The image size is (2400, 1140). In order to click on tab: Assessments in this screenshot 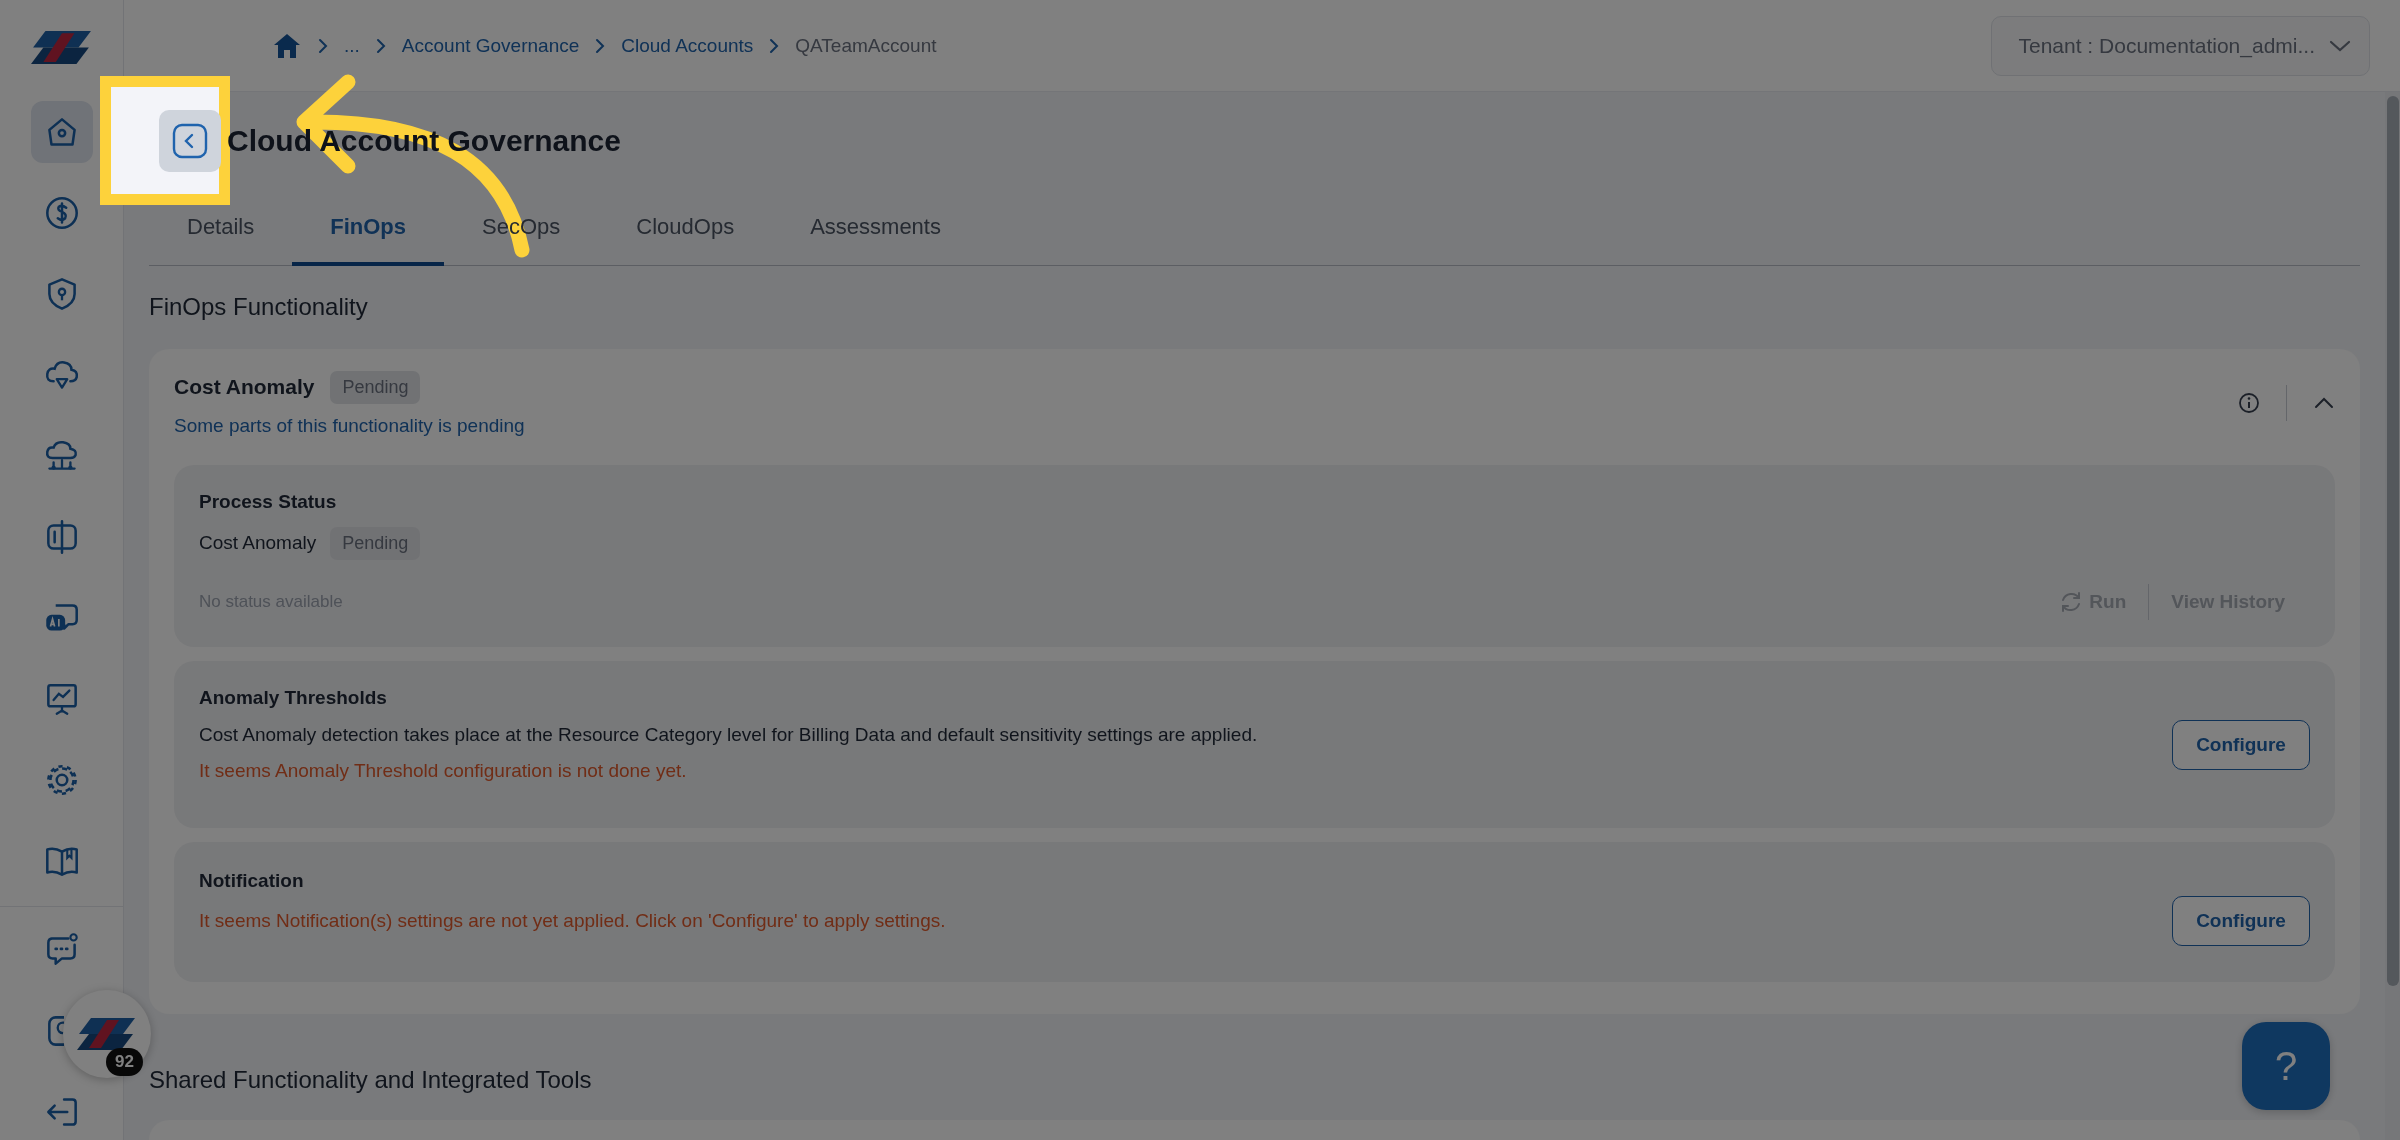, I will do `click(875, 230)`.